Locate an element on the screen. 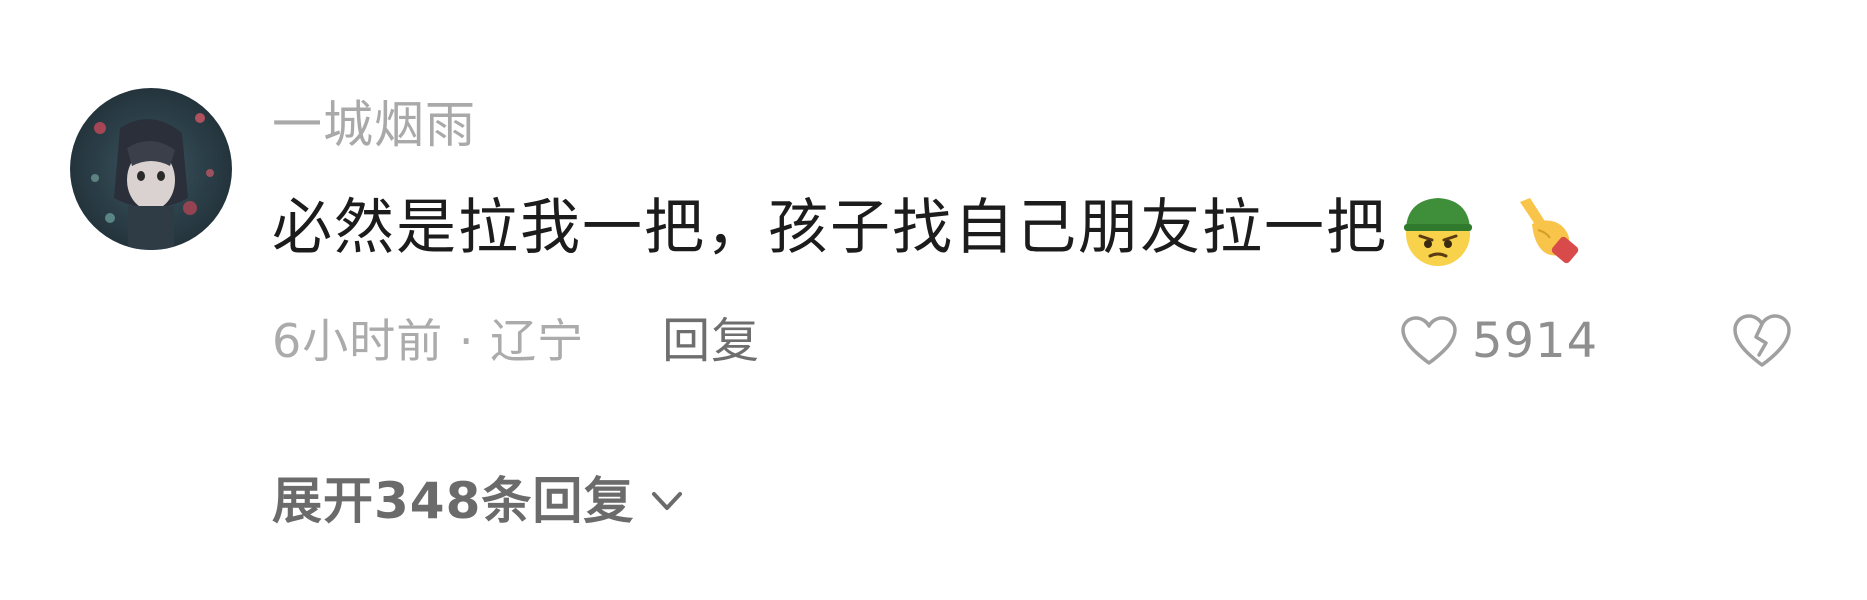  timestamp-location: 6小时前 · 辽宁 is located at coordinates (428, 341).